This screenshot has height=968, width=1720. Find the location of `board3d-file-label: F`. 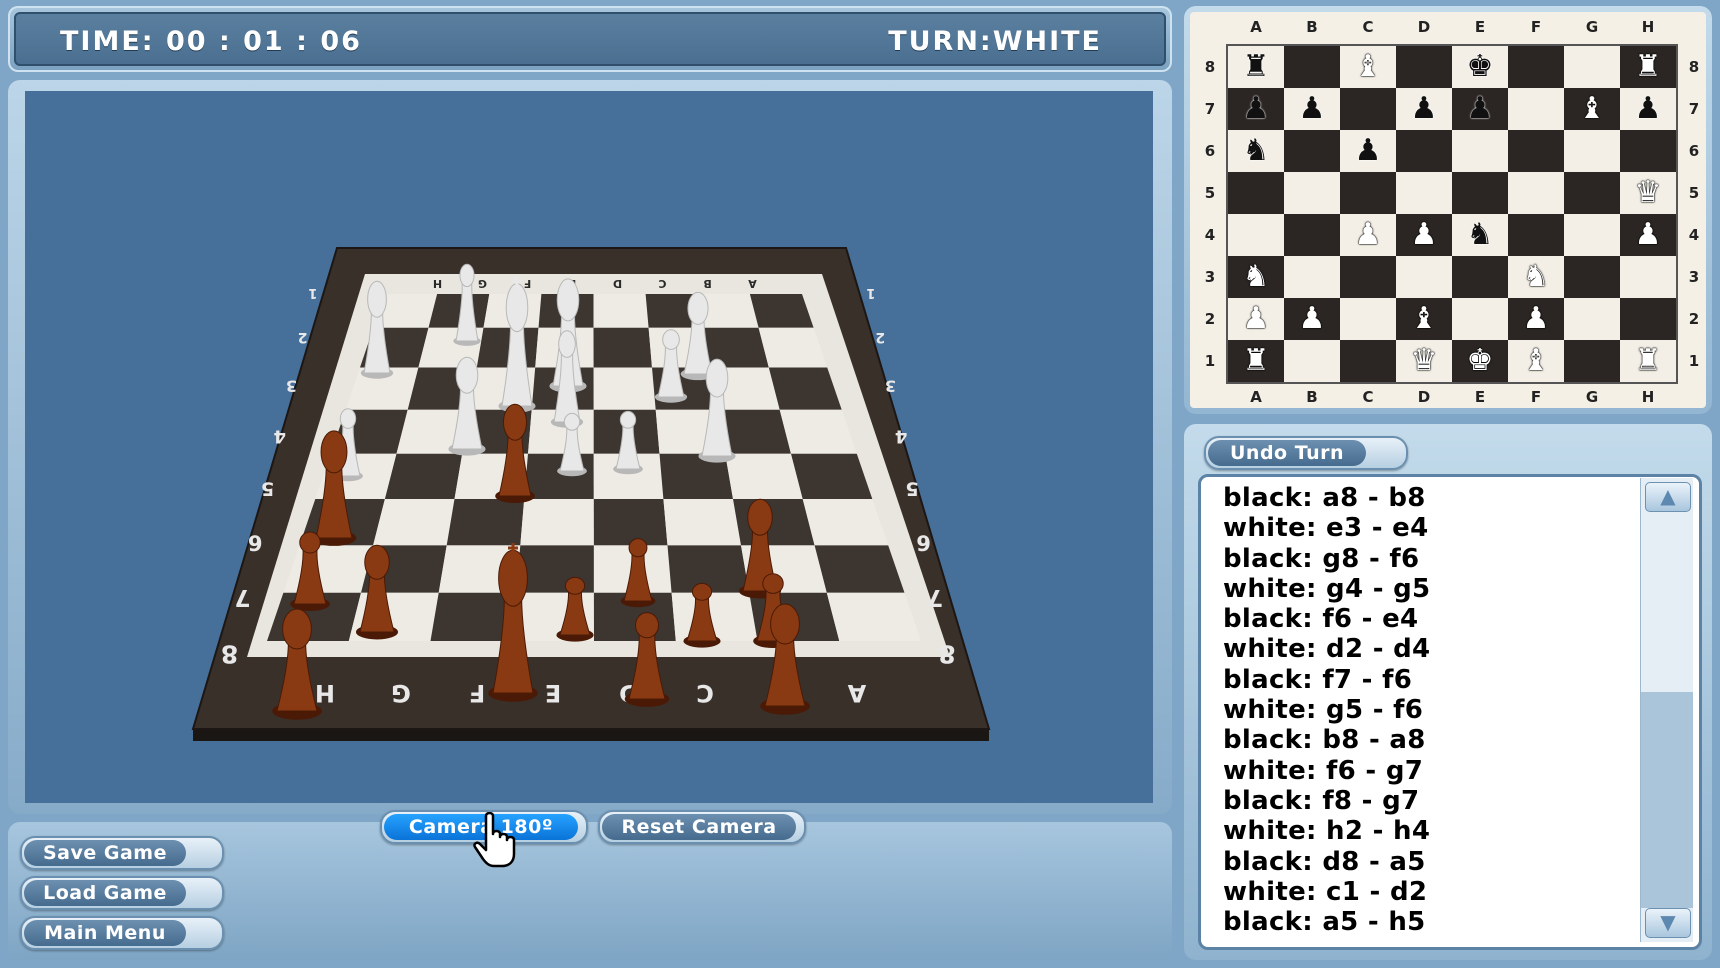

board3d-file-label: F is located at coordinates (528, 283).